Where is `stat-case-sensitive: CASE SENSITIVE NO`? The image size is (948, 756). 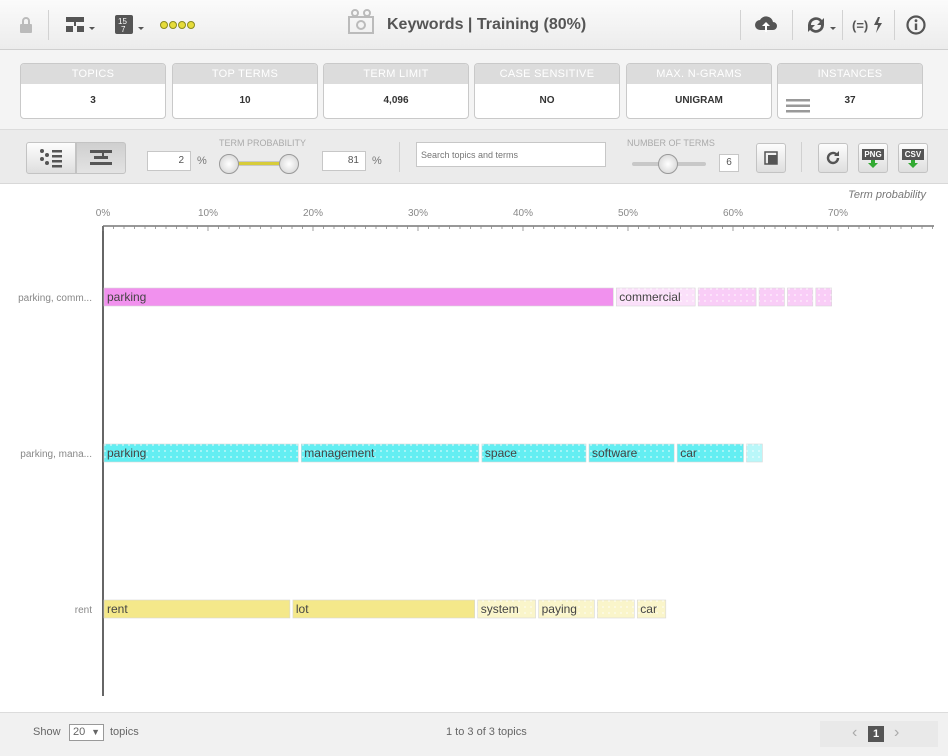
stat-case-sensitive: CASE SENSITIVE NO is located at coordinates (547, 91).